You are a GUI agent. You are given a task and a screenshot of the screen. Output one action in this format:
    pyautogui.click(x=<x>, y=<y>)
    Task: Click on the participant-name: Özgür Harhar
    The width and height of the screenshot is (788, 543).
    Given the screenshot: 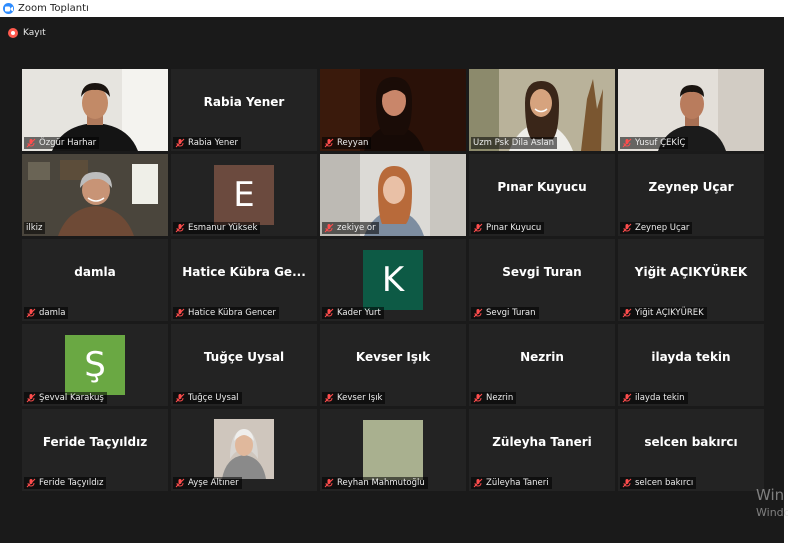 What is the action you would take?
    pyautogui.click(x=68, y=143)
    